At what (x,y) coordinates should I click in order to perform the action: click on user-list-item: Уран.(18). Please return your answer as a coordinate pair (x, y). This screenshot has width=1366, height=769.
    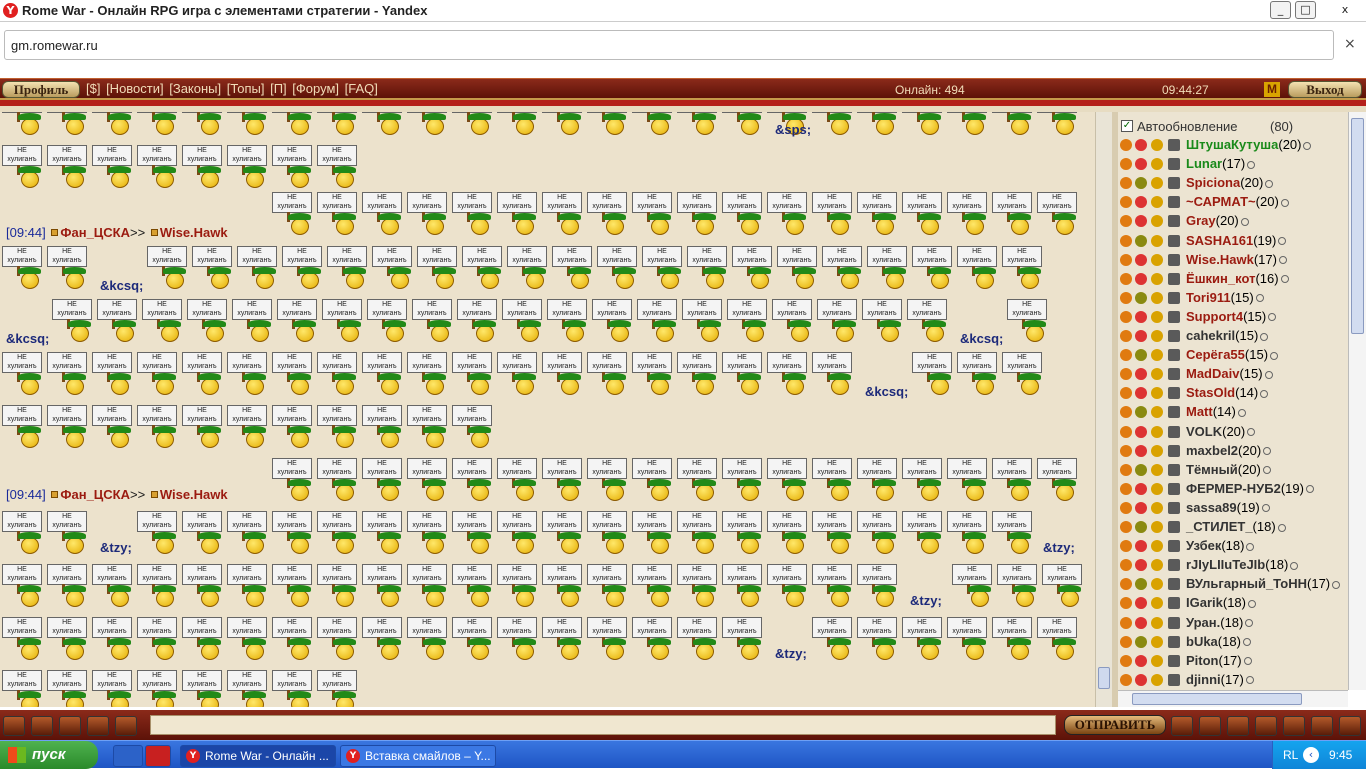
    Looking at the image, I should click on (1233, 623).